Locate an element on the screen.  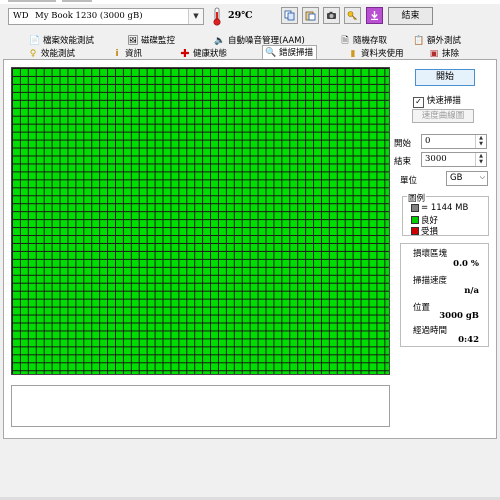
legend-box: 圖例 = 1144 MB 良好 受損 is located at coordinates (445, 214).